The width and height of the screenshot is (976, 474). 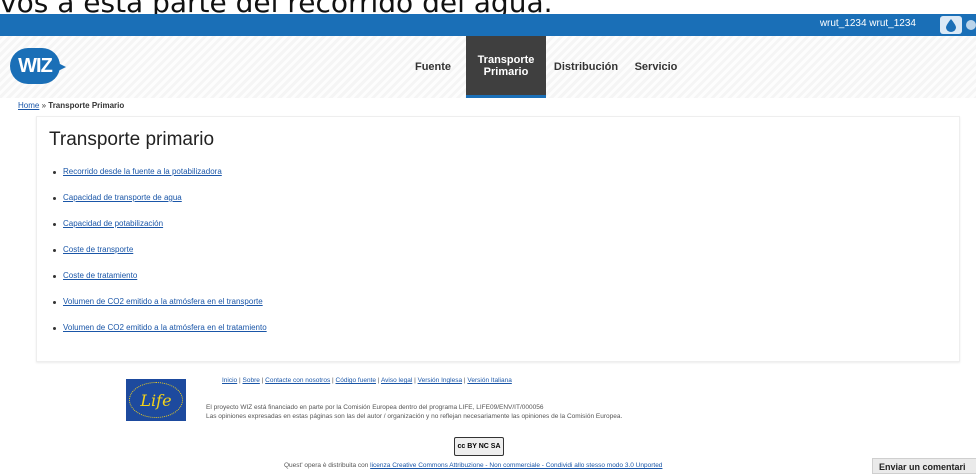 I want to click on life-logo: Life, so click(x=156, y=400).